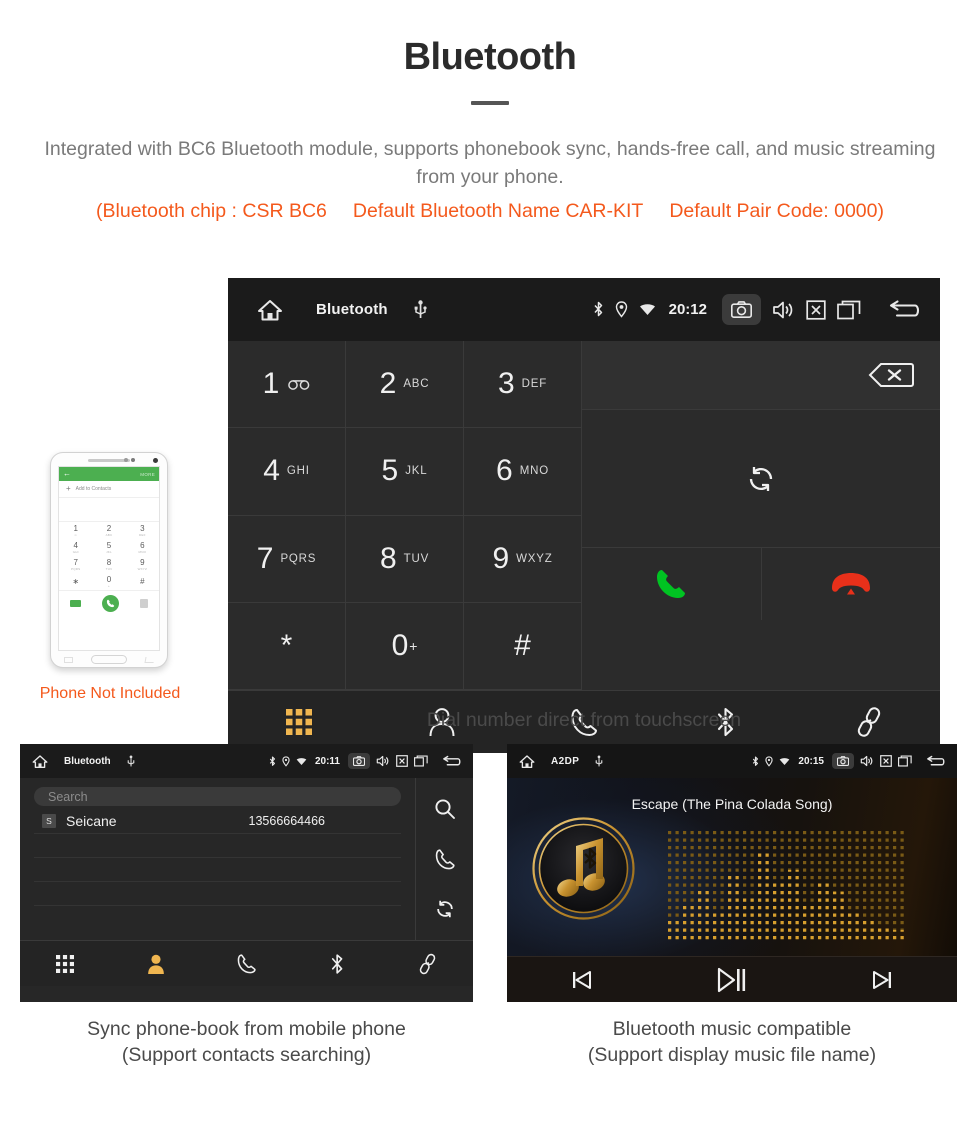  Describe the element at coordinates (298, 471) in the screenshot. I see `key-4-letters: GHI` at that location.